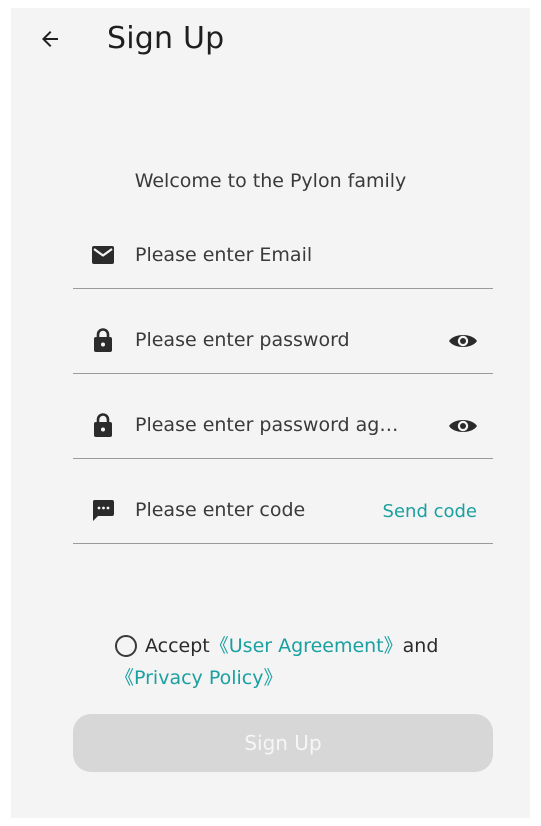  Describe the element at coordinates (103, 510) in the screenshot. I see `message-icon` at that location.